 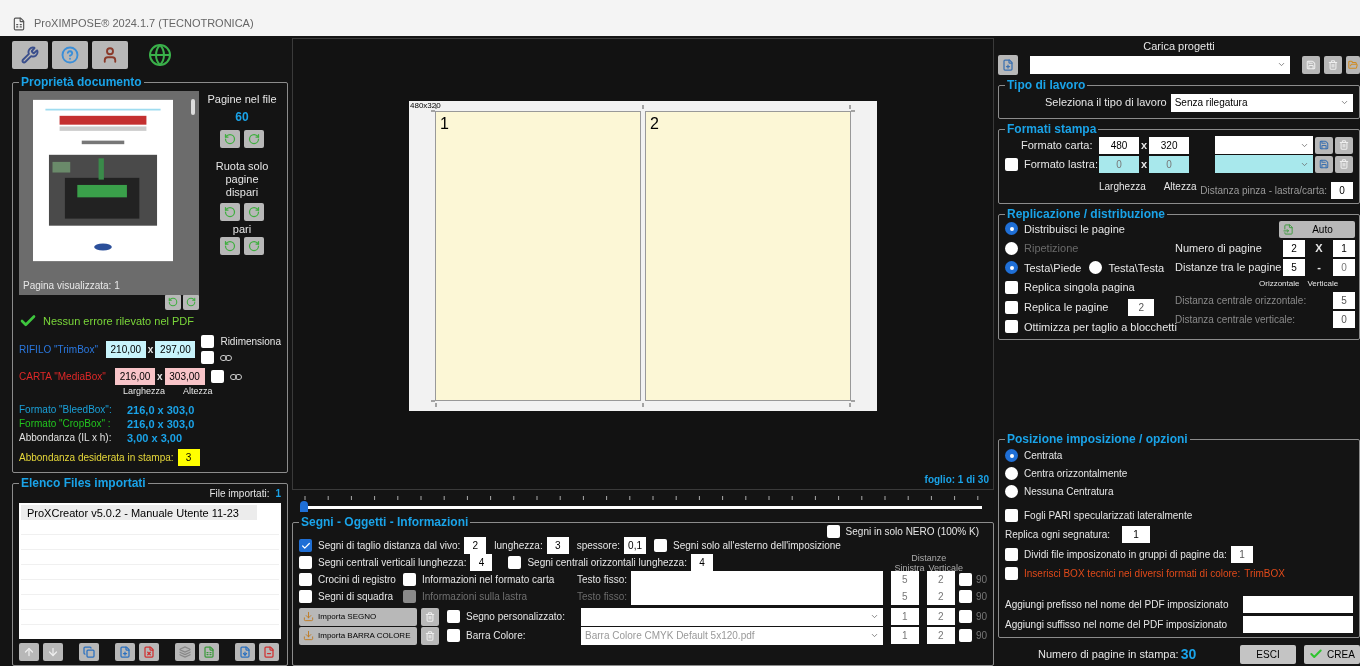 I want to click on checkbox-label: Segni centrali orizzontali lunghezza:, so click(x=607, y=563).